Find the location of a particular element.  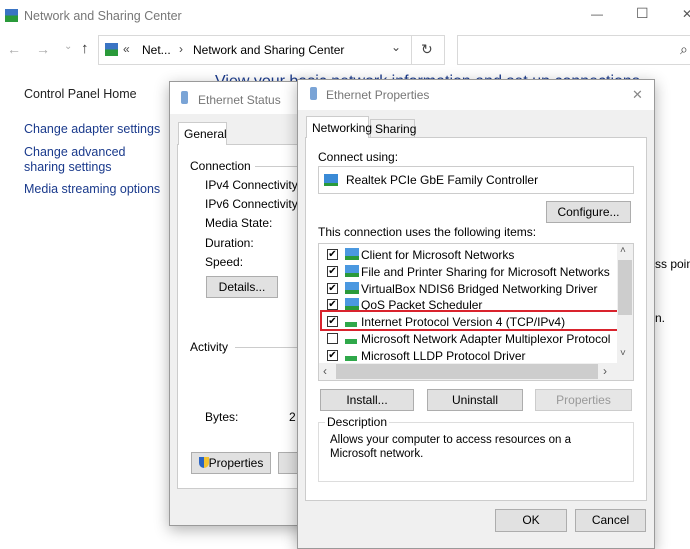

back-button: ← is located at coordinates (14, 49).